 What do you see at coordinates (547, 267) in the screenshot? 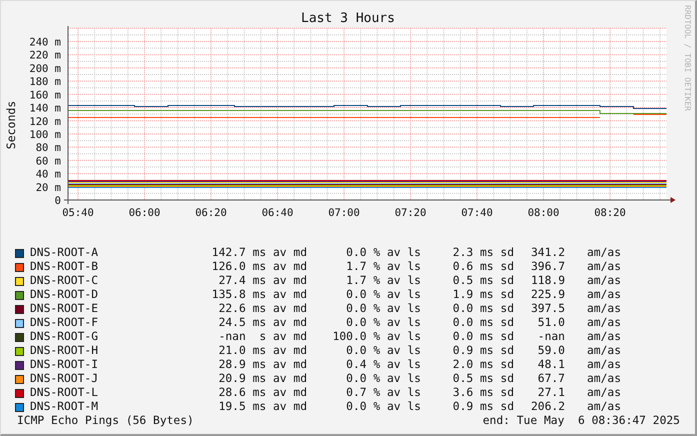
I see `legend-ratio: 396.7` at bounding box center [547, 267].